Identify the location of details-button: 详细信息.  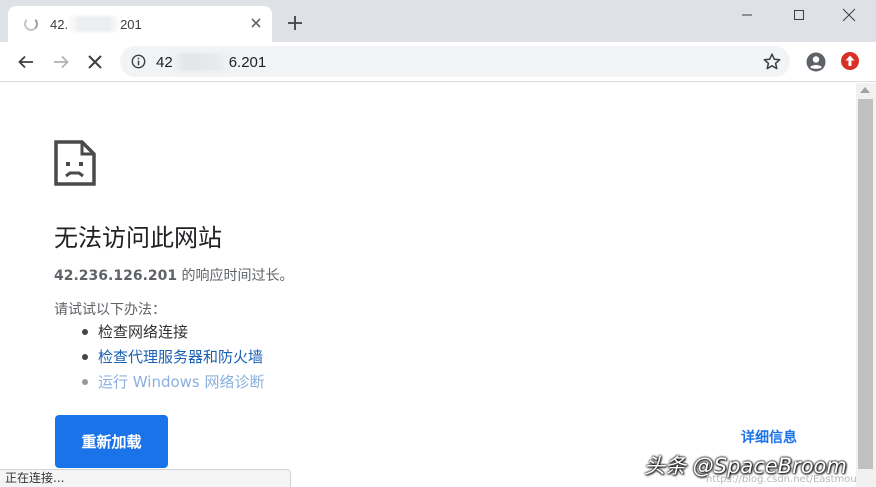
(769, 437).